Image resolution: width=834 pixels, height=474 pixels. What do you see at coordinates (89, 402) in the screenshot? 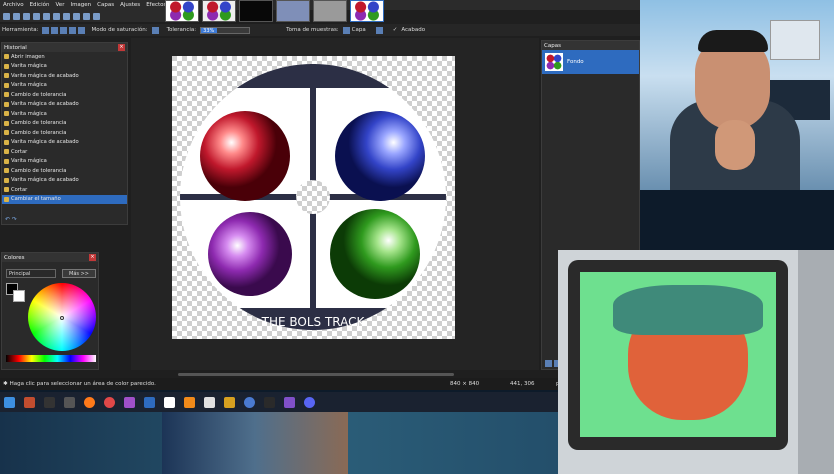
I see `firefox-icon` at bounding box center [89, 402].